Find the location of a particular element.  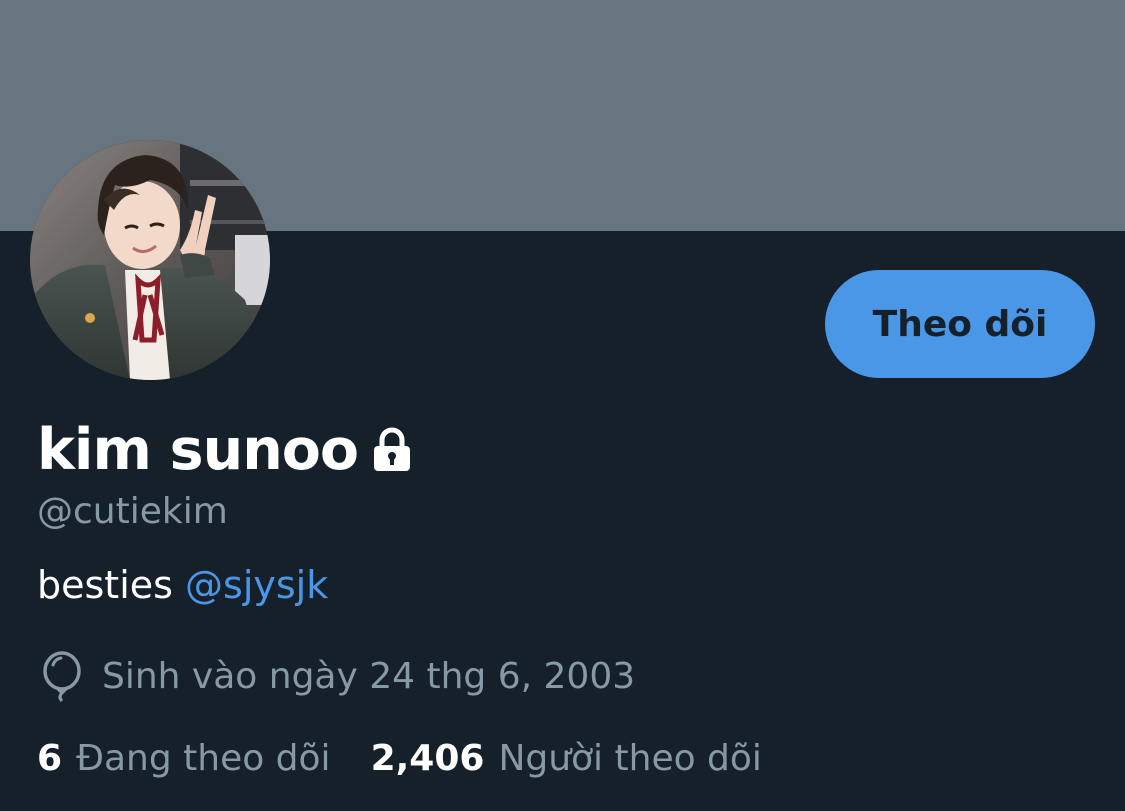

profile-bio: besties @sjysjk is located at coordinates (182, 585).